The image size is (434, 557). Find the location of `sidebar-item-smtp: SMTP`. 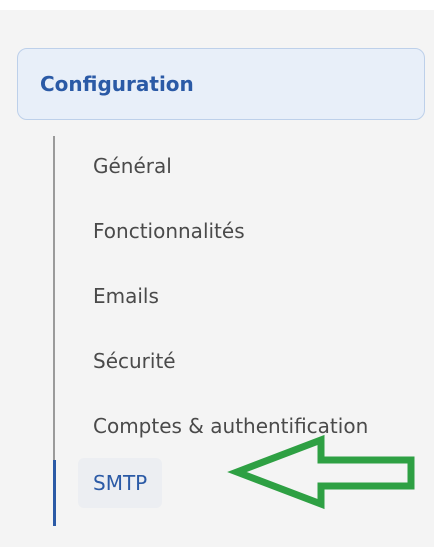

sidebar-item-smtp: SMTP is located at coordinates (120, 483).